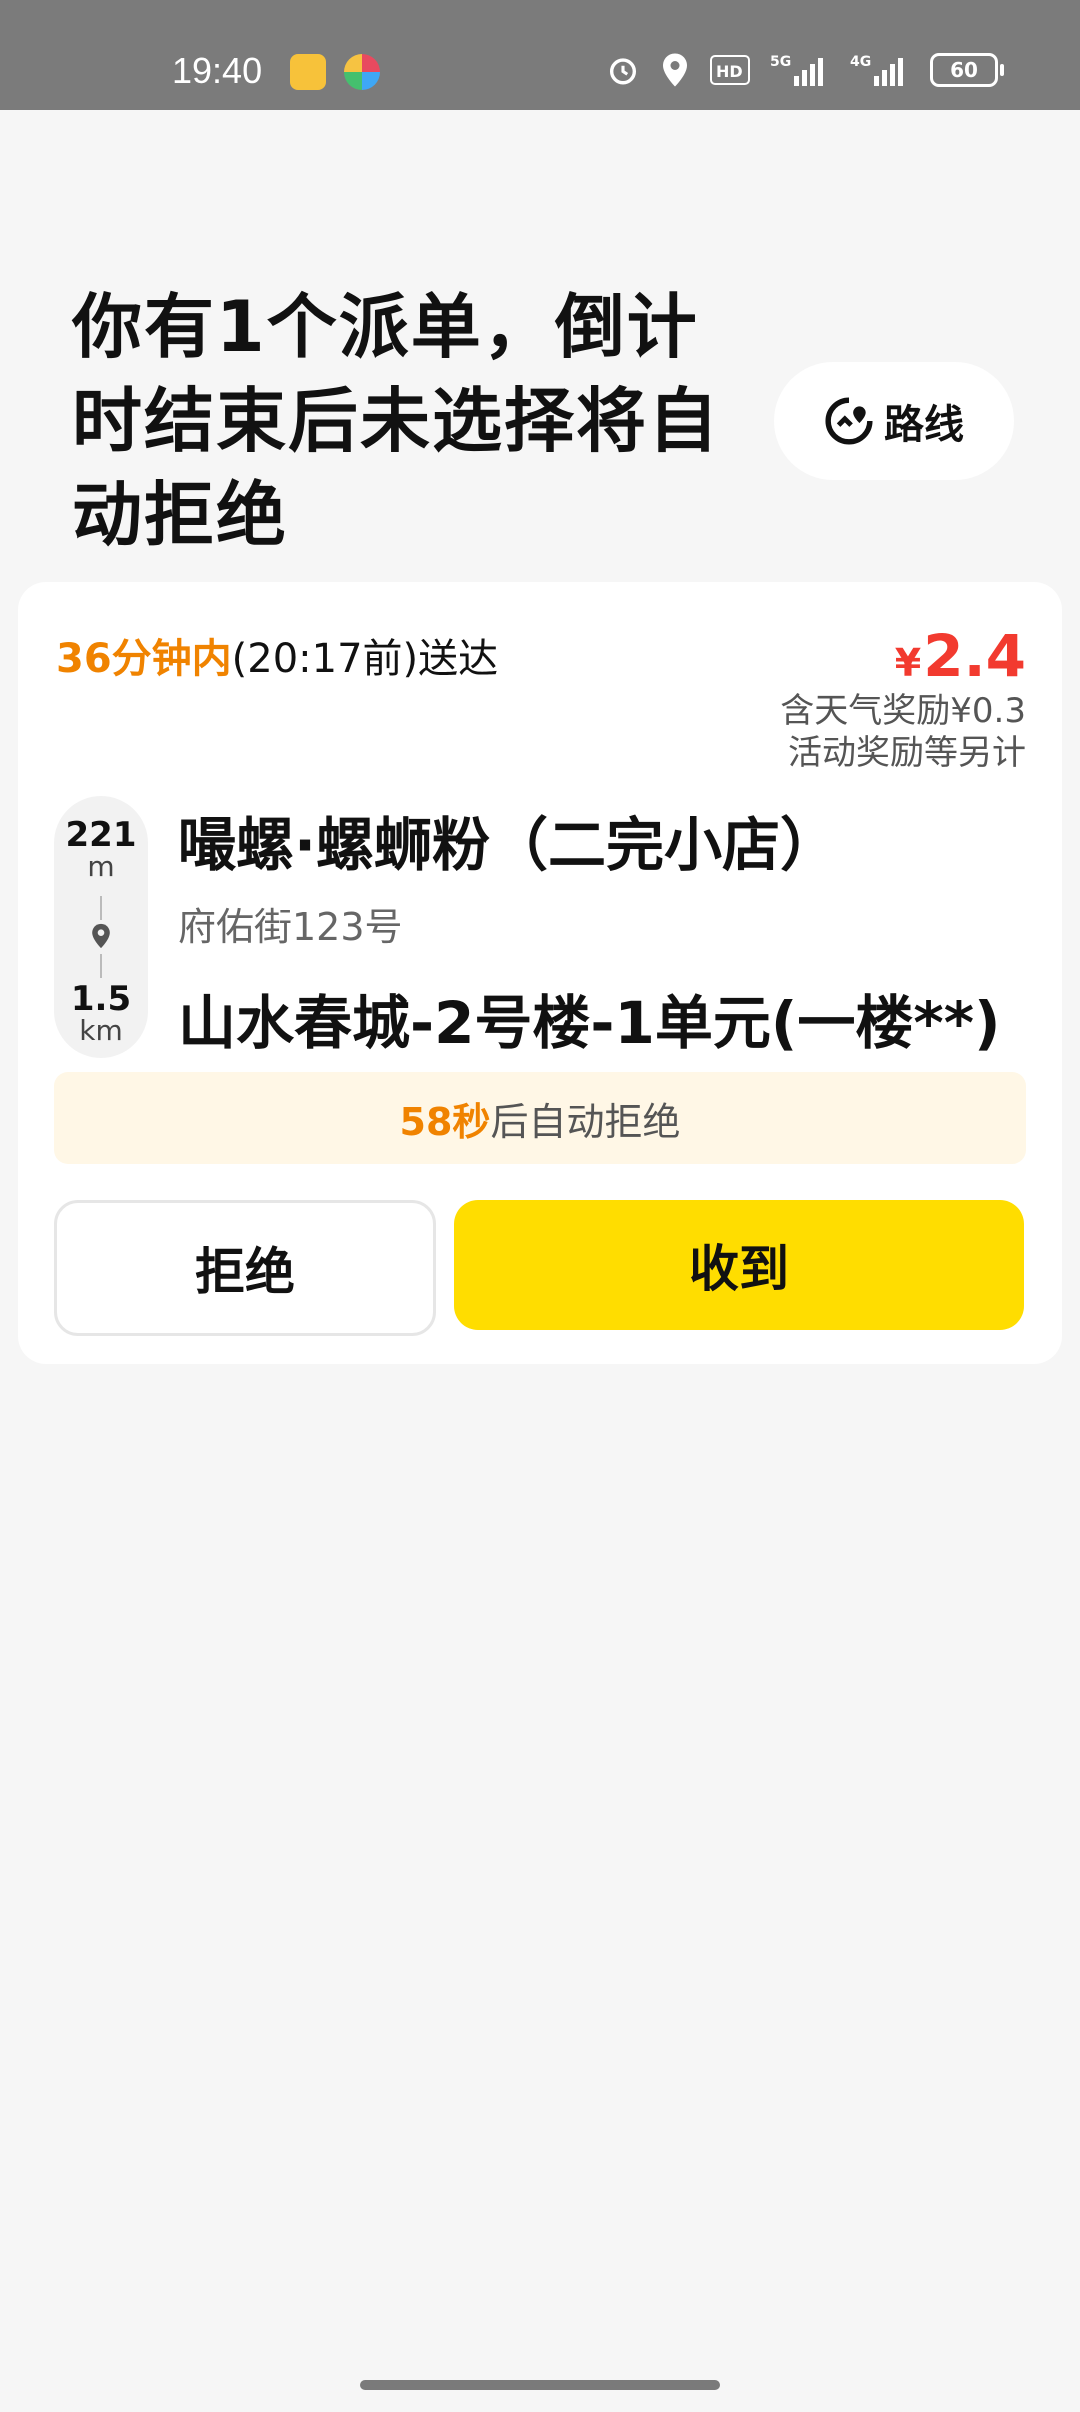  I want to click on status-bar: 19:40 HD 5G 4G 60, so click(540, 55).